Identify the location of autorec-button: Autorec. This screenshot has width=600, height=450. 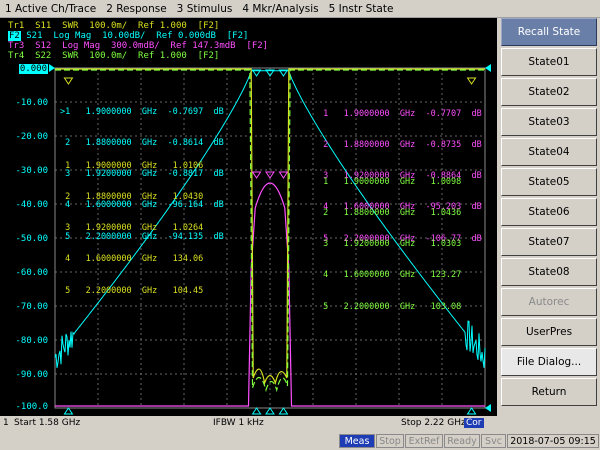
(549, 302).